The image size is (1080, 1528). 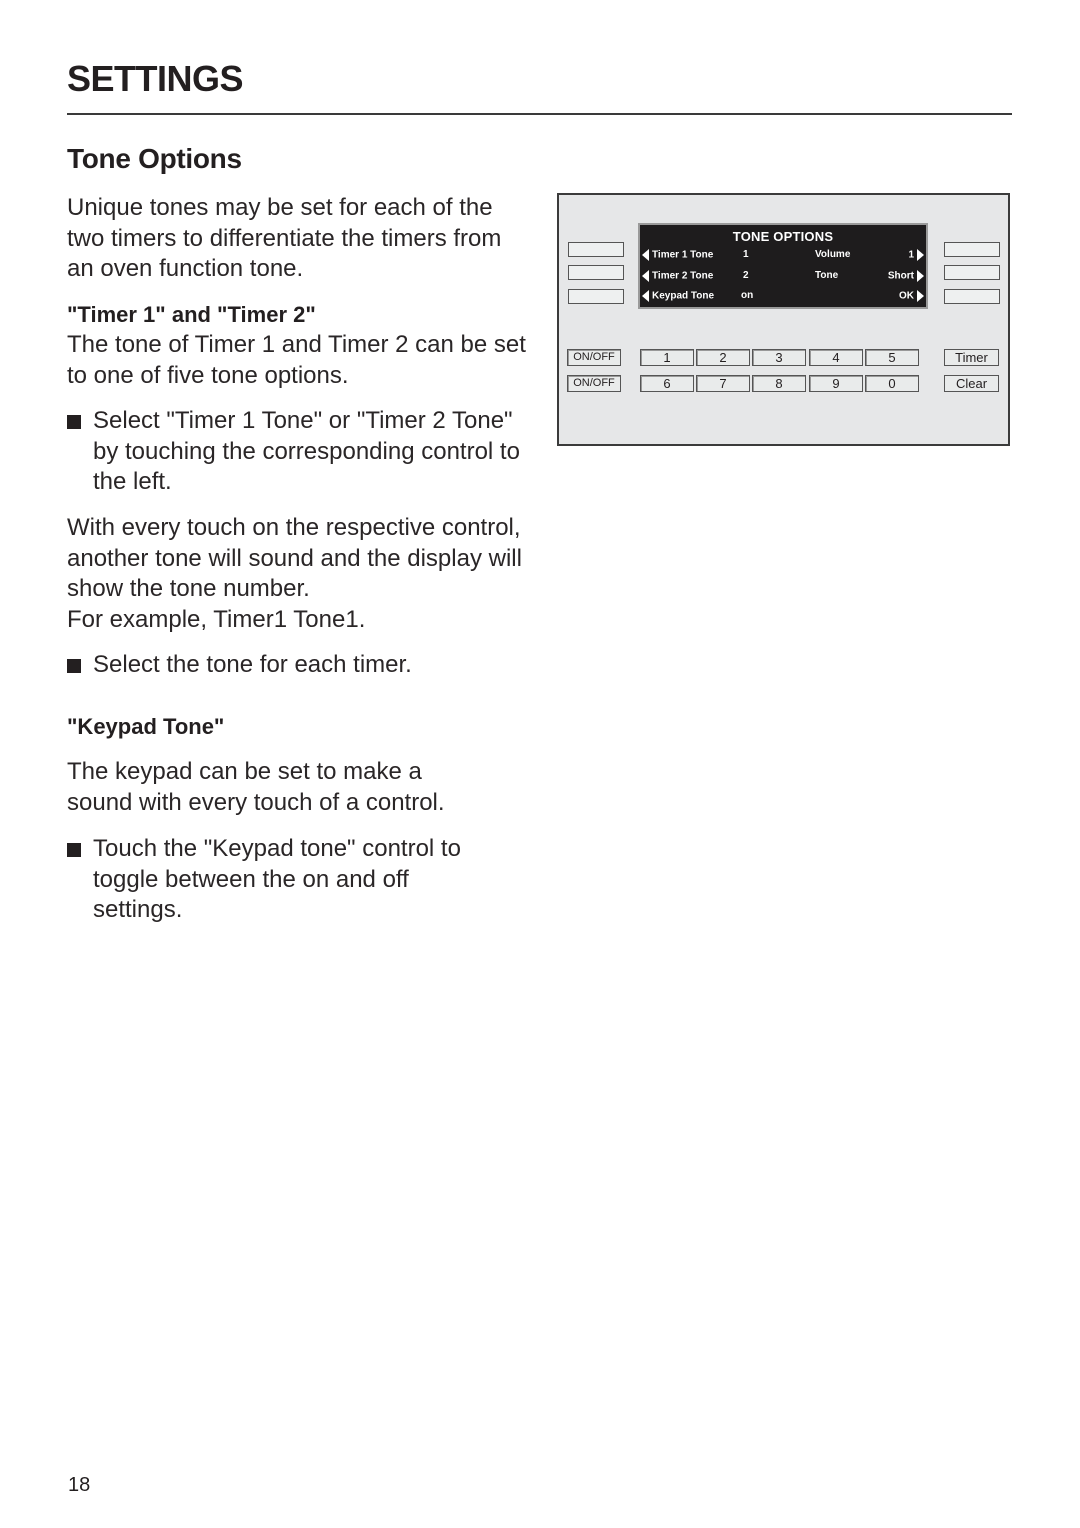 I want to click on key-7: 7, so click(x=723, y=383).